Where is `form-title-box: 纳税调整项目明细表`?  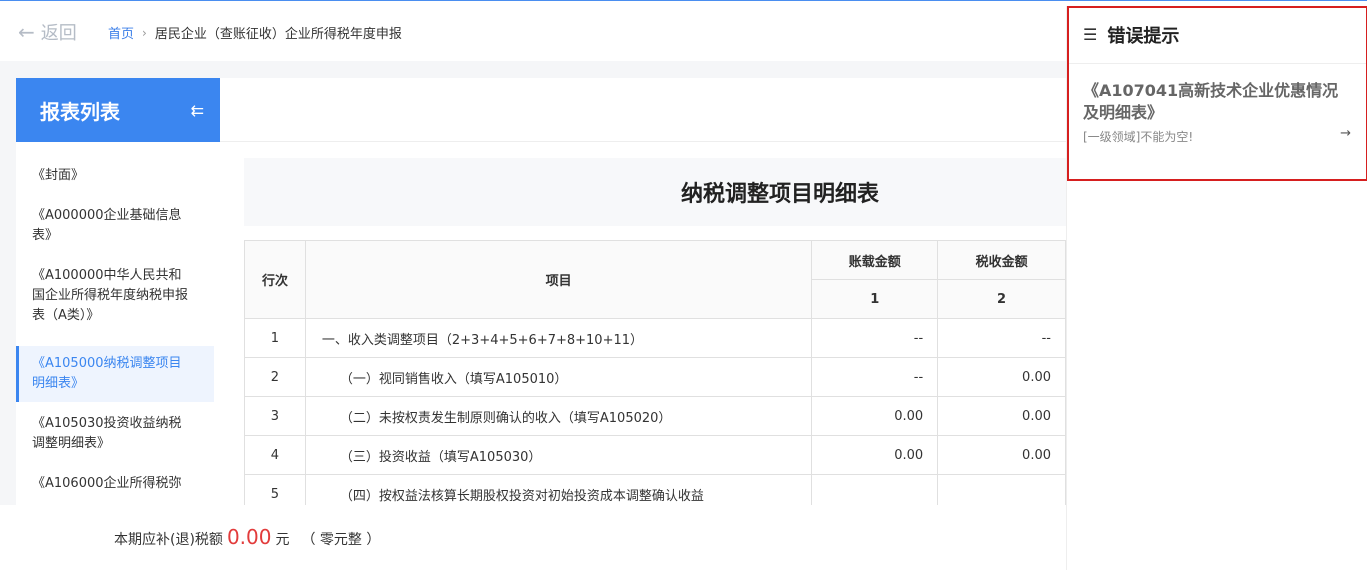
form-title-box: 纳税调整项目明细表 is located at coordinates (655, 192).